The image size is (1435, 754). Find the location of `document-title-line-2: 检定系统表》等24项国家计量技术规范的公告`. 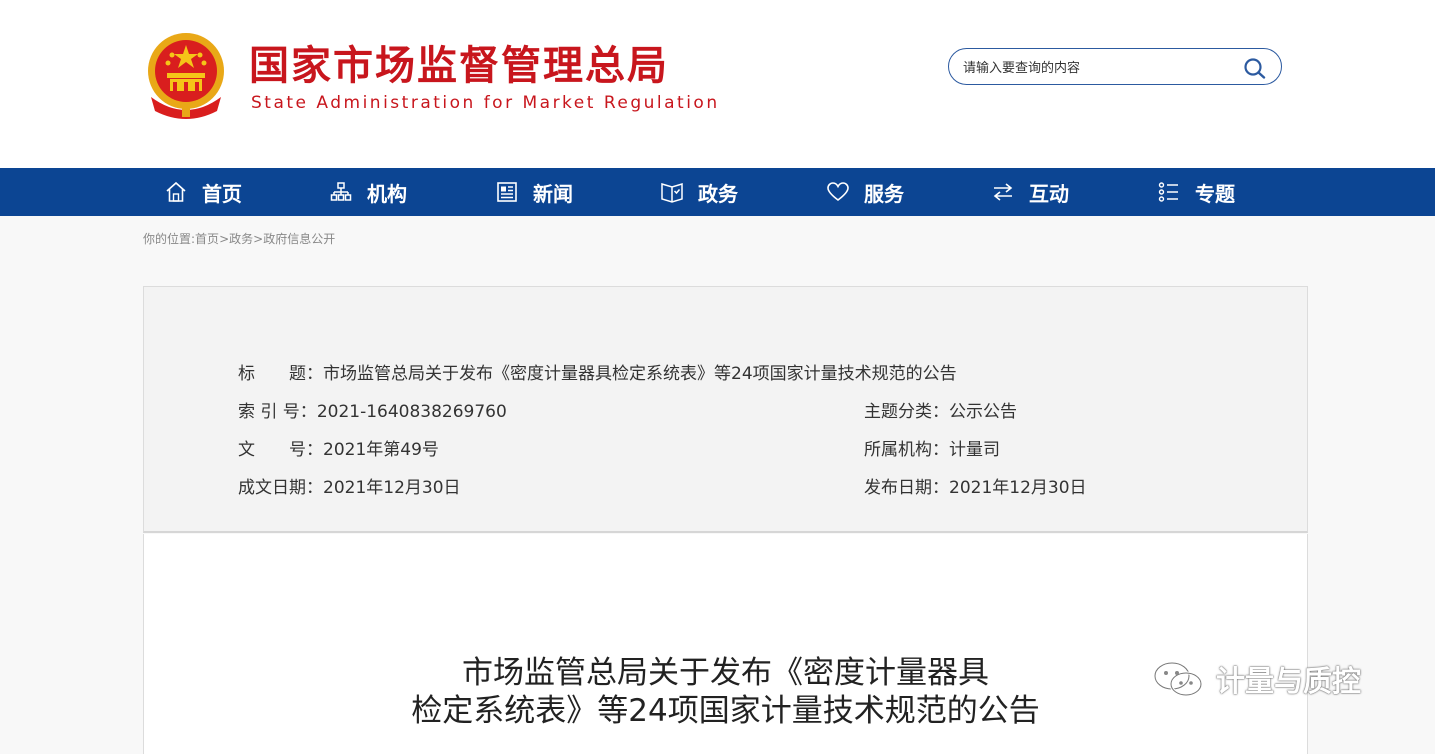

document-title-line-2: 检定系统表》等24项国家计量技术规范的公告 is located at coordinates (725, 711).